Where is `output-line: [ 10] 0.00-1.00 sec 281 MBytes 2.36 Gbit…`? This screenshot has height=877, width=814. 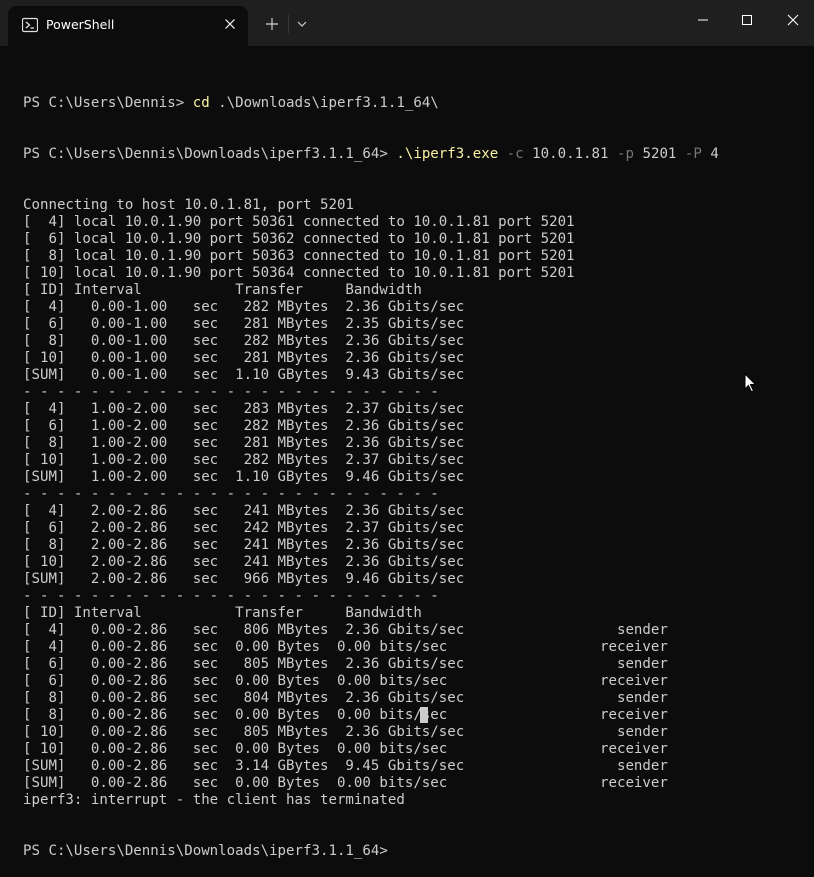
output-line: [ 10] 0.00-1.00 sec 281 MBytes 2.36 Gbit… is located at coordinates (244, 358).